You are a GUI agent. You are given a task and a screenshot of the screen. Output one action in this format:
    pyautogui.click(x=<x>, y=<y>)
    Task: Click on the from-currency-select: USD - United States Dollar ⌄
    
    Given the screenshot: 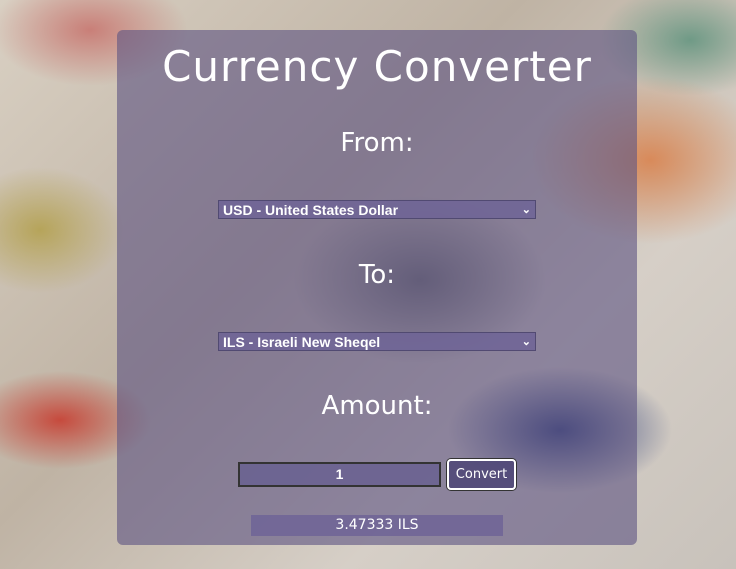 What is the action you would take?
    pyautogui.click(x=377, y=209)
    